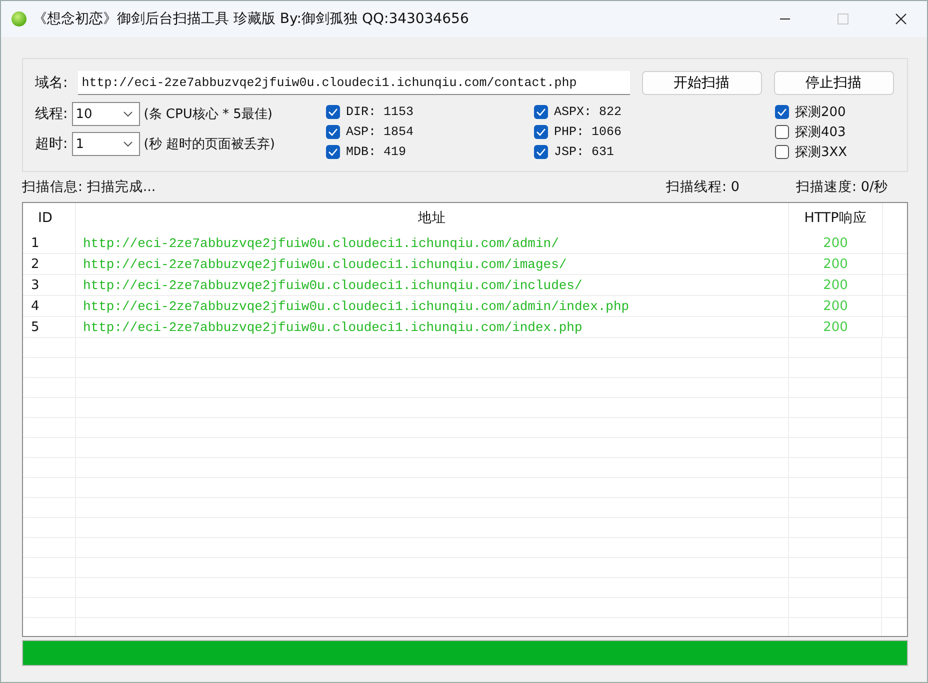 This screenshot has height=683, width=928. Describe the element at coordinates (49, 218) in the screenshot. I see `column-header: ID` at that location.